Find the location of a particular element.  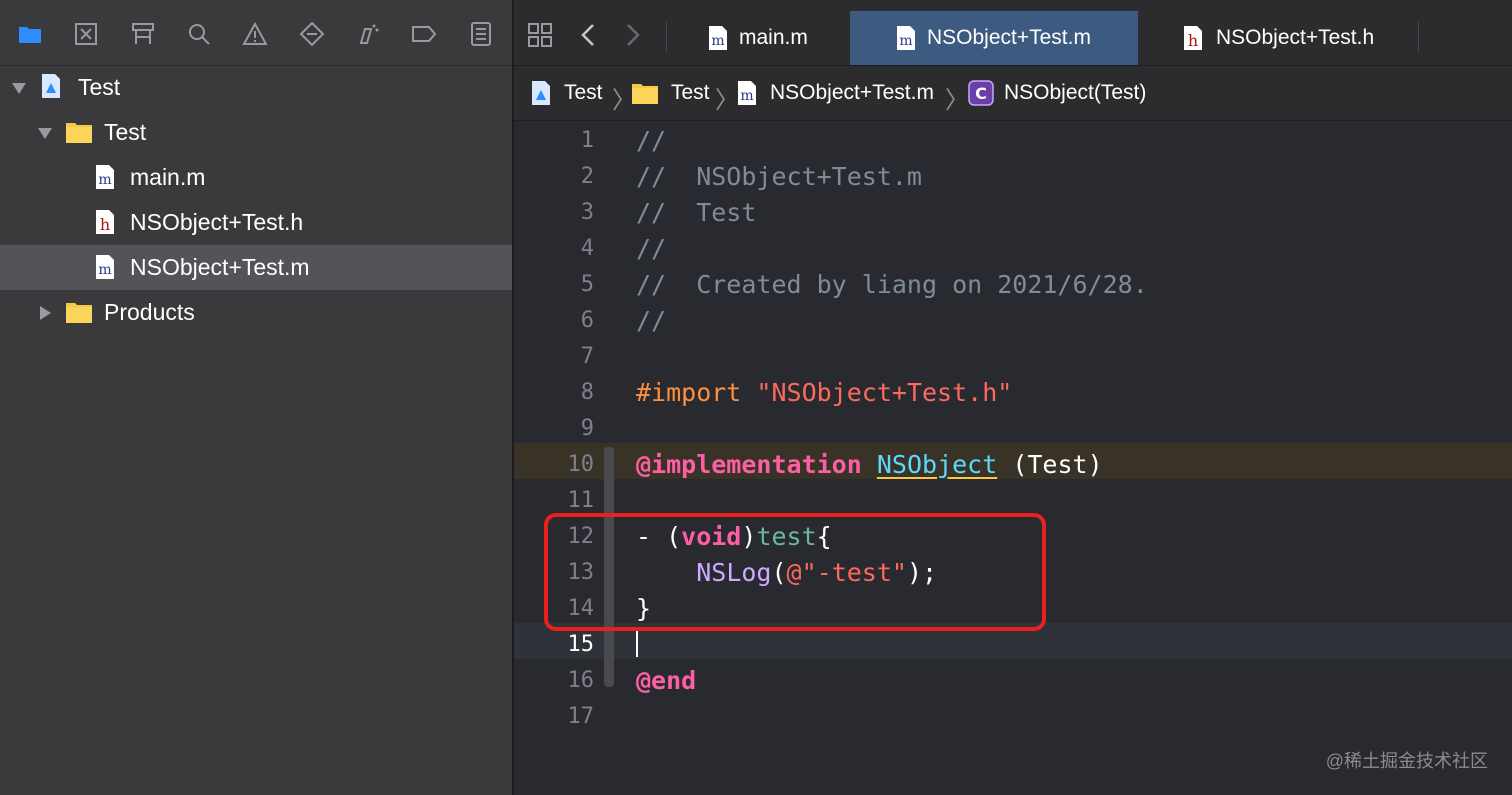

search-icon is located at coordinates (199, 34).